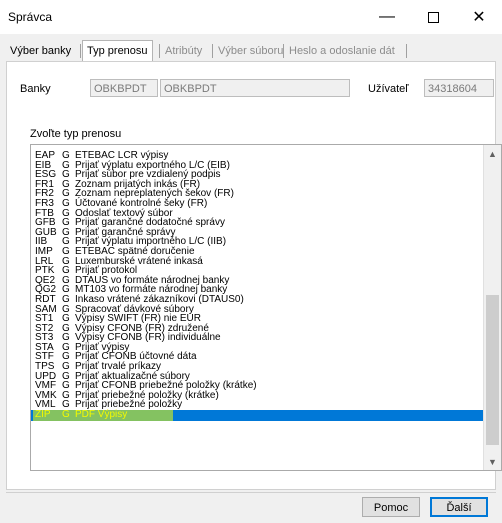  I want to click on bank-code-field: OBKBPDT, so click(124, 88).